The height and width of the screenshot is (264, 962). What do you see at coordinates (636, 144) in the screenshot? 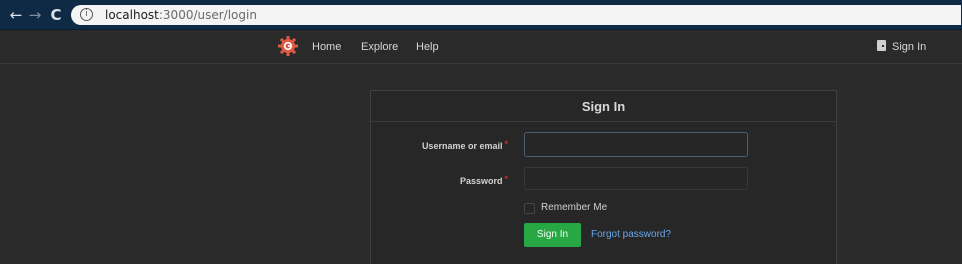
I see `username-input` at bounding box center [636, 144].